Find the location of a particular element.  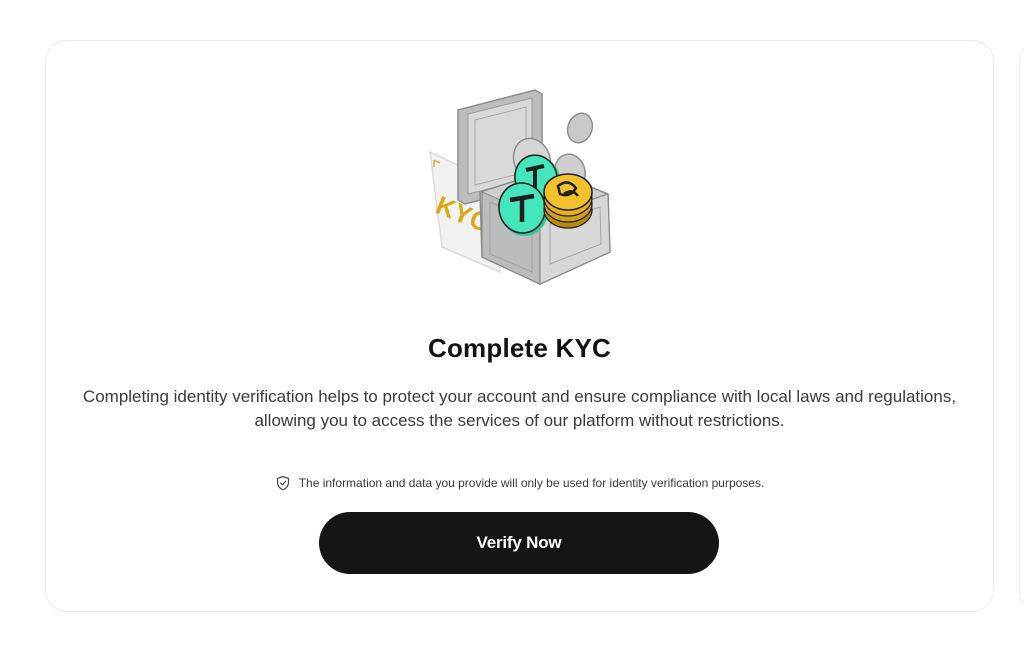

adjacent-card-edge is located at coordinates (1021, 326).